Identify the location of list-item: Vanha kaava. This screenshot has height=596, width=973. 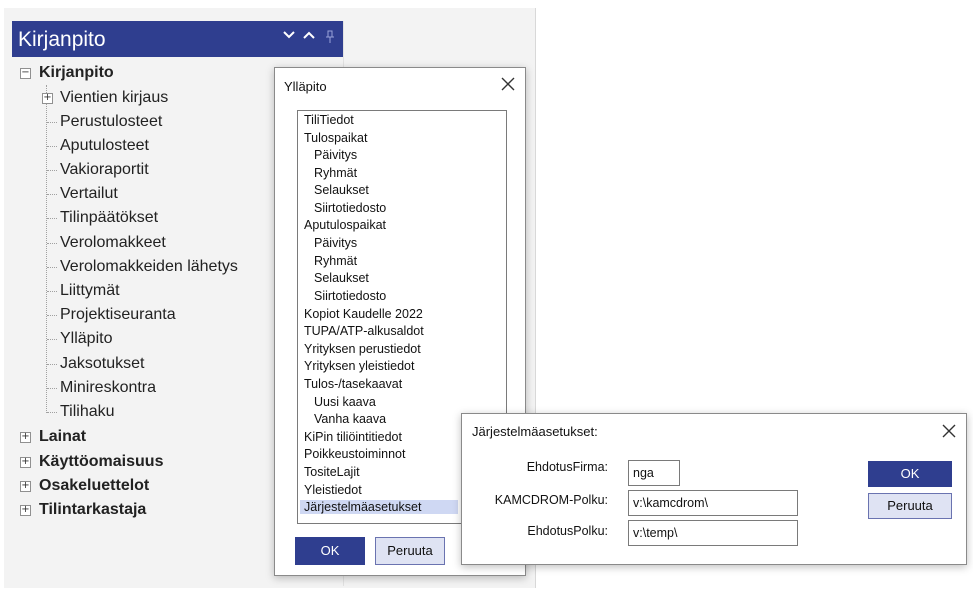
(350, 419).